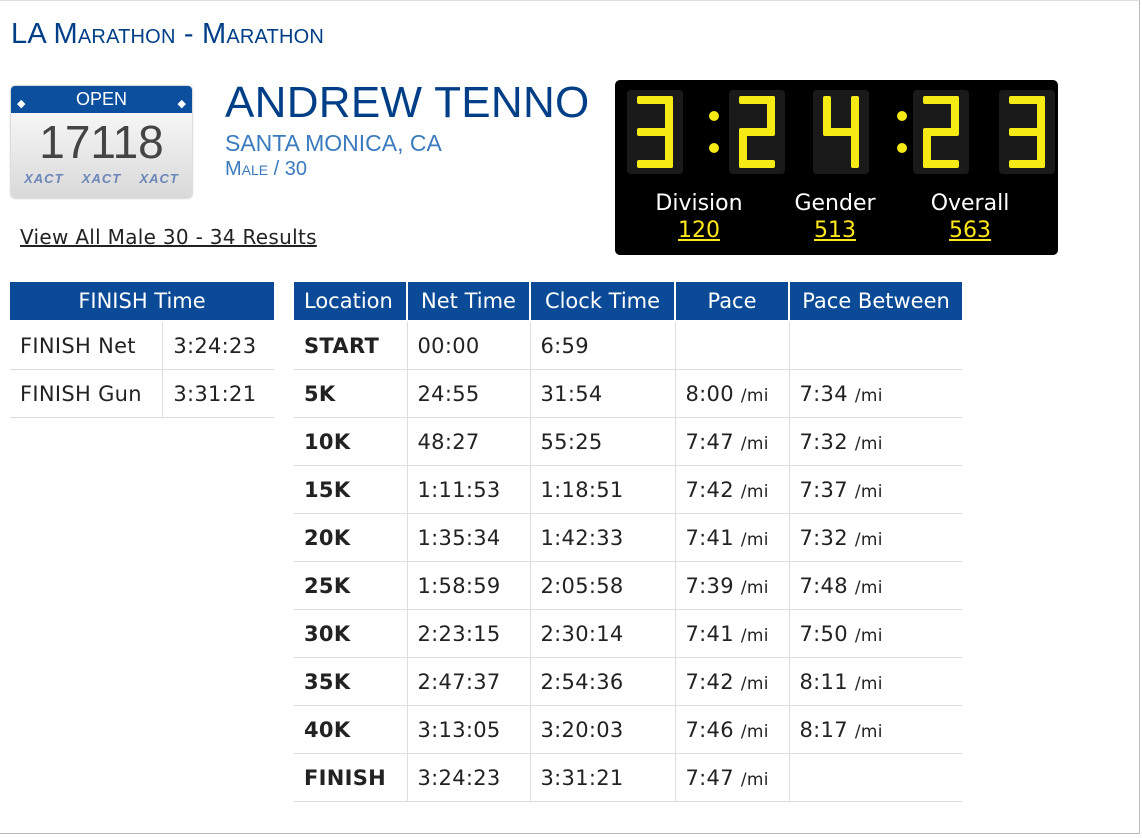 This screenshot has width=1142, height=838. What do you see at coordinates (168, 237) in the screenshot?
I see `view-all-results-link: View All Male 30 - 34 Results` at bounding box center [168, 237].